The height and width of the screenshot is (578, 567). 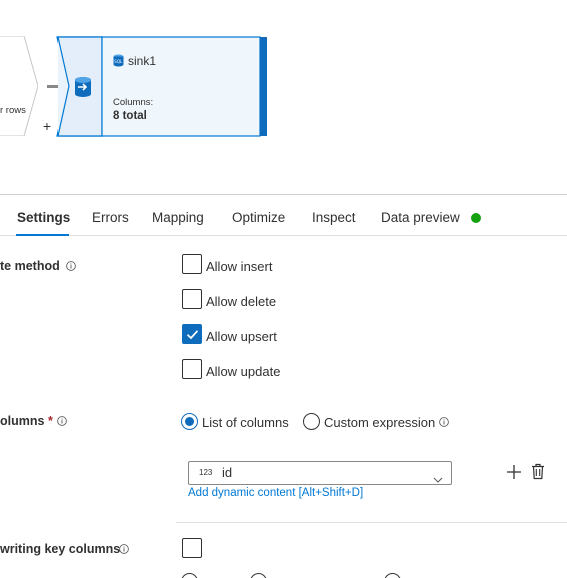 What do you see at coordinates (311, 421) in the screenshot?
I see `custom-expression-radio` at bounding box center [311, 421].